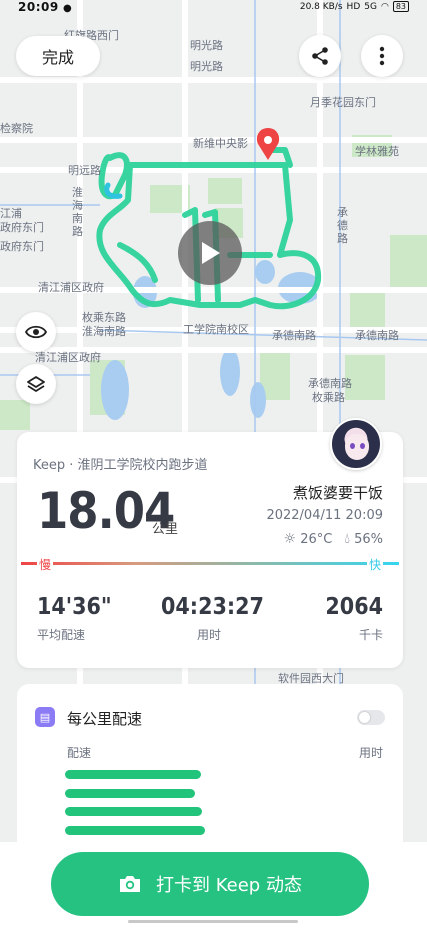  I want to click on ruler-icon: ▤, so click(45, 717).